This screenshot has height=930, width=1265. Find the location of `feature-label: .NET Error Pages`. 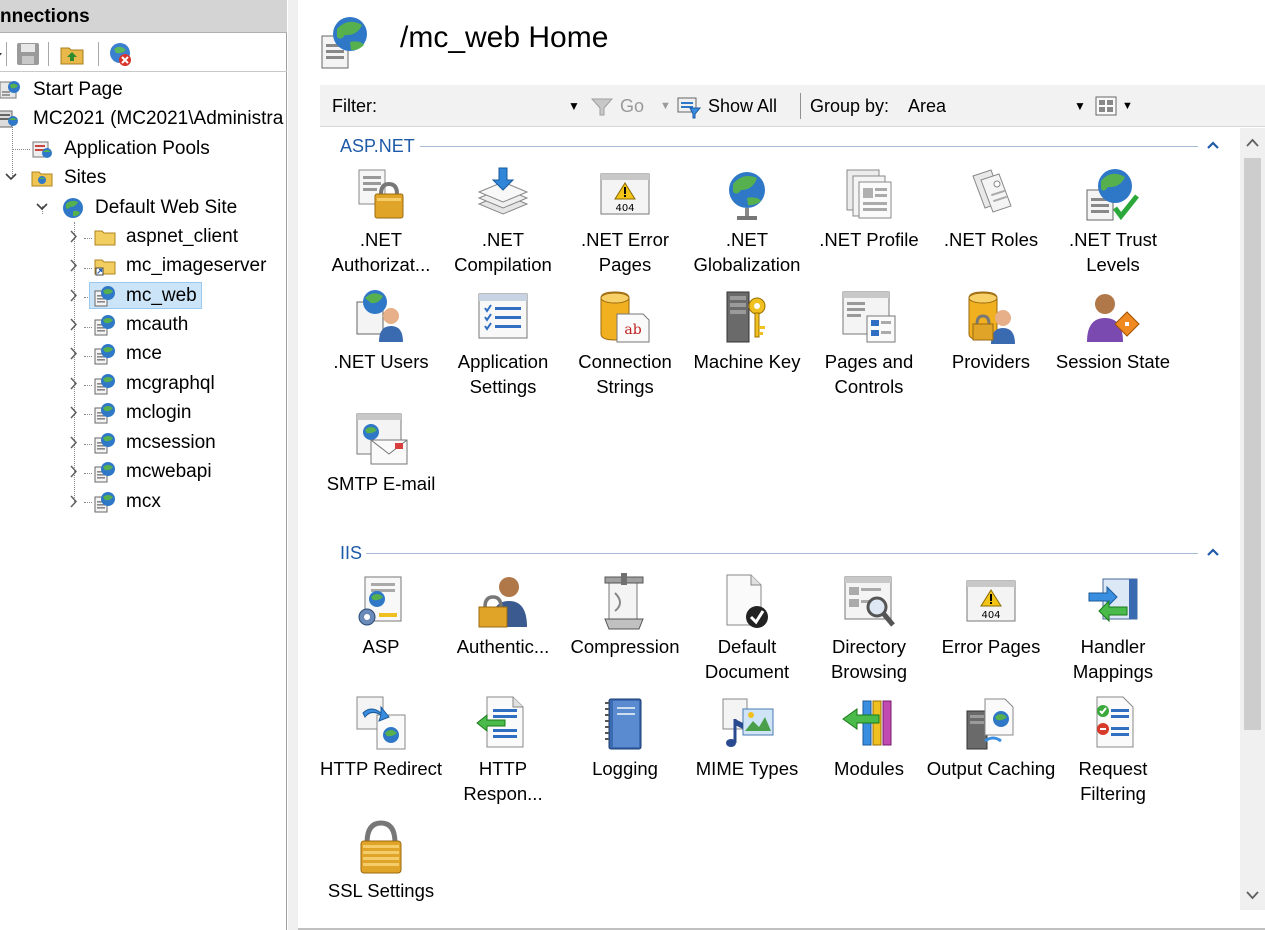

feature-label: .NET Error Pages is located at coordinates (625, 252).